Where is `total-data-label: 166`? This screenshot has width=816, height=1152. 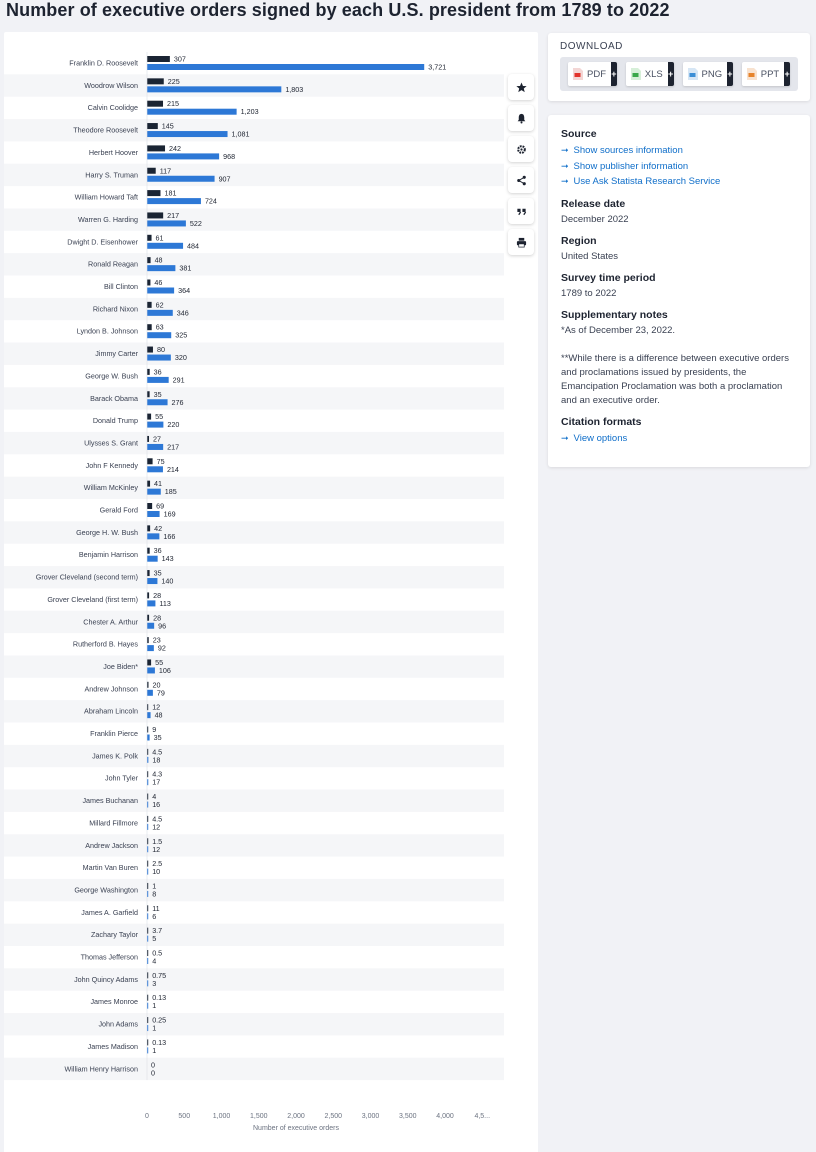 total-data-label: 166 is located at coordinates (169, 536).